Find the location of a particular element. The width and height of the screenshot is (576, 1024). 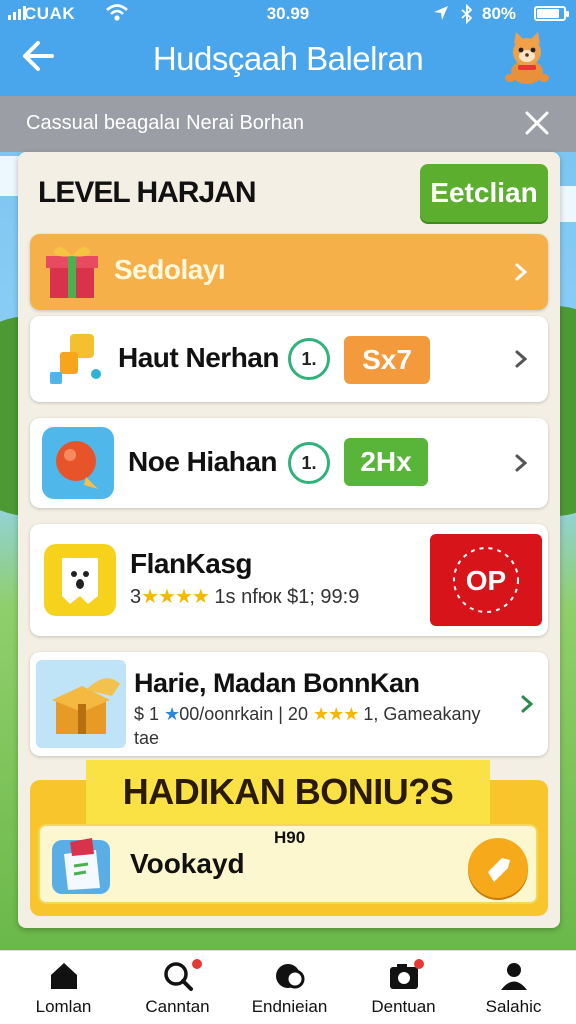

ghost-tile-icon is located at coordinates (80, 580).